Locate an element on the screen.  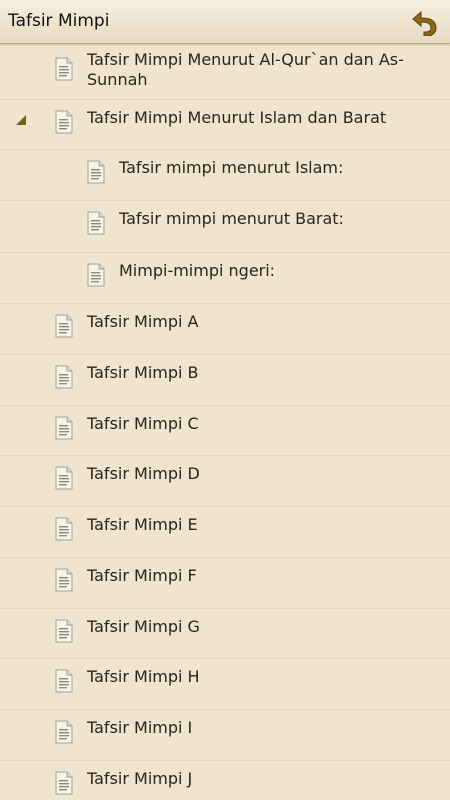
list-item: Tafsir Mimpi G is located at coordinates (225, 634).